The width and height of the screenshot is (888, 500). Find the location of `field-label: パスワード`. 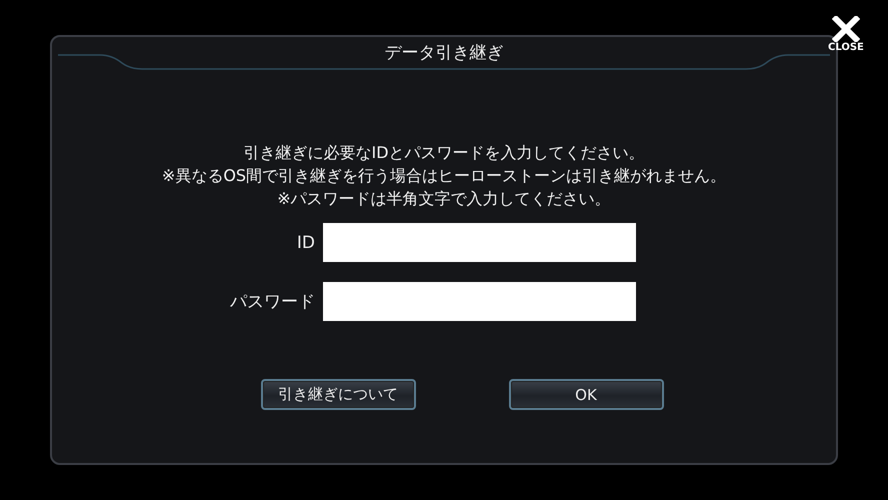

field-label: パスワード is located at coordinates (272, 302).